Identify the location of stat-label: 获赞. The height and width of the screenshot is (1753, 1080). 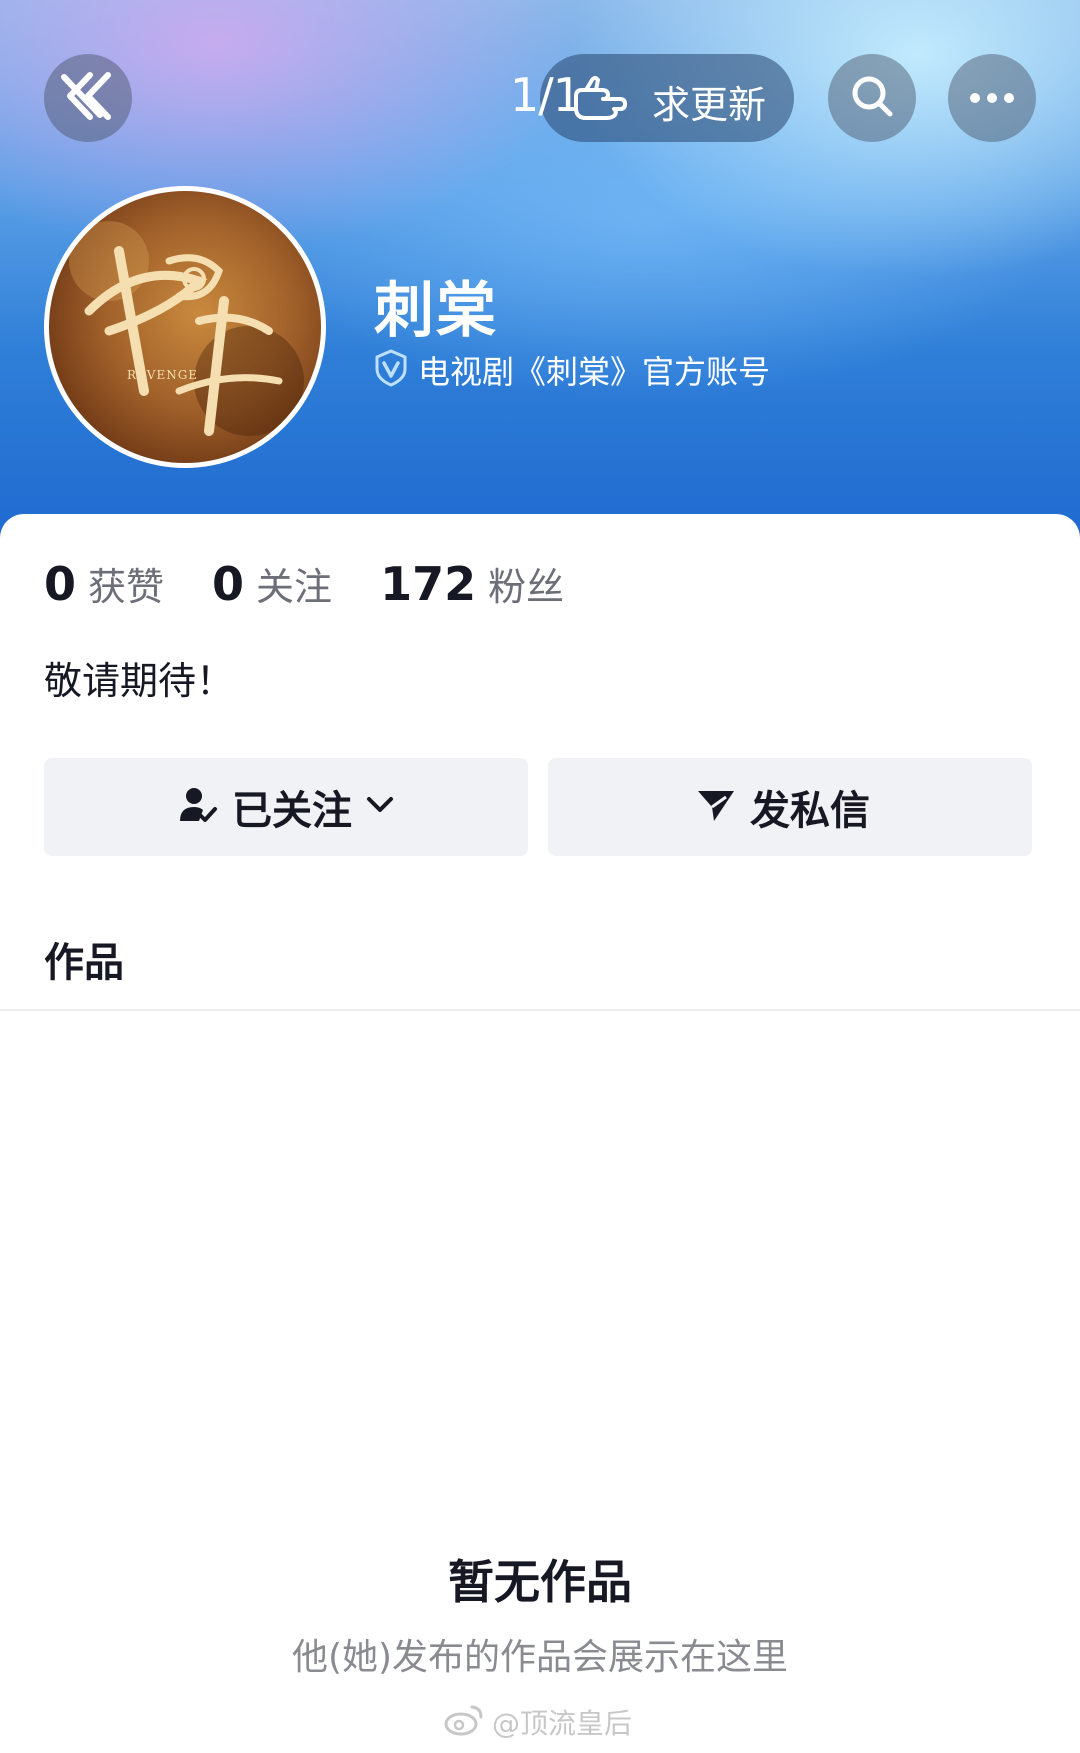
(126, 587).